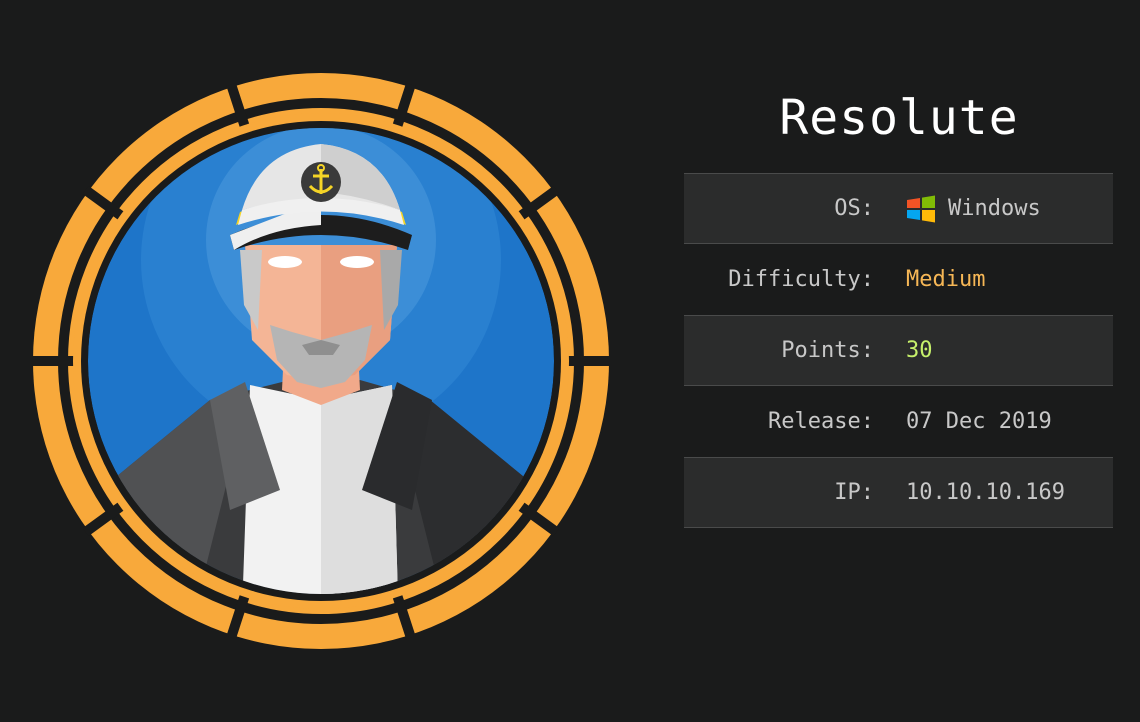  I want to click on info-row-difficulty: Difficulty: Medium, so click(898, 279).